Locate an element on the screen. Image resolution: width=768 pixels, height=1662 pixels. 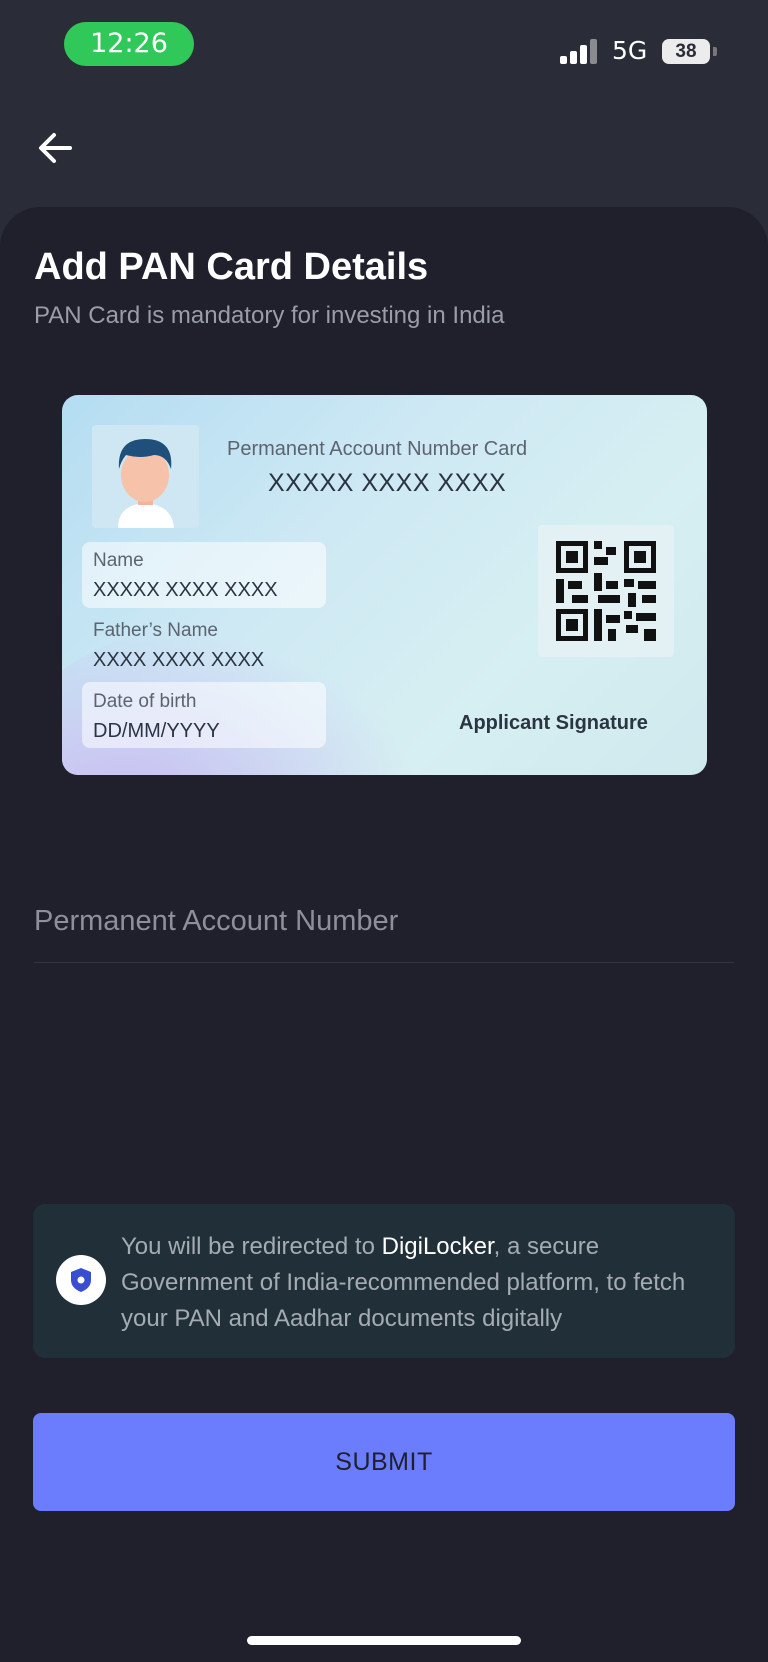
father-name-value: XXXX XXXX XXXX is located at coordinates (179, 660).